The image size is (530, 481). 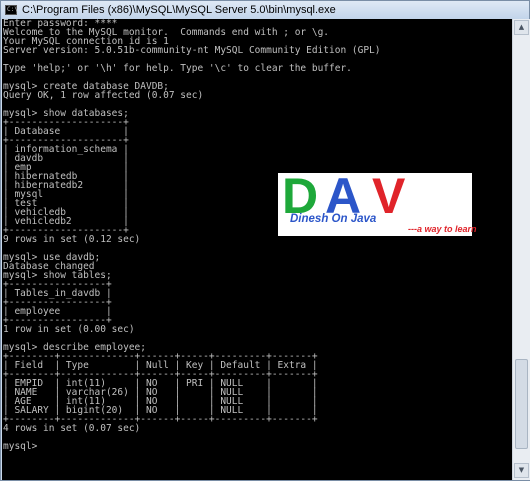 What do you see at coordinates (442, 229) in the screenshot?
I see `logo-subtitle: ---a way to learn` at bounding box center [442, 229].